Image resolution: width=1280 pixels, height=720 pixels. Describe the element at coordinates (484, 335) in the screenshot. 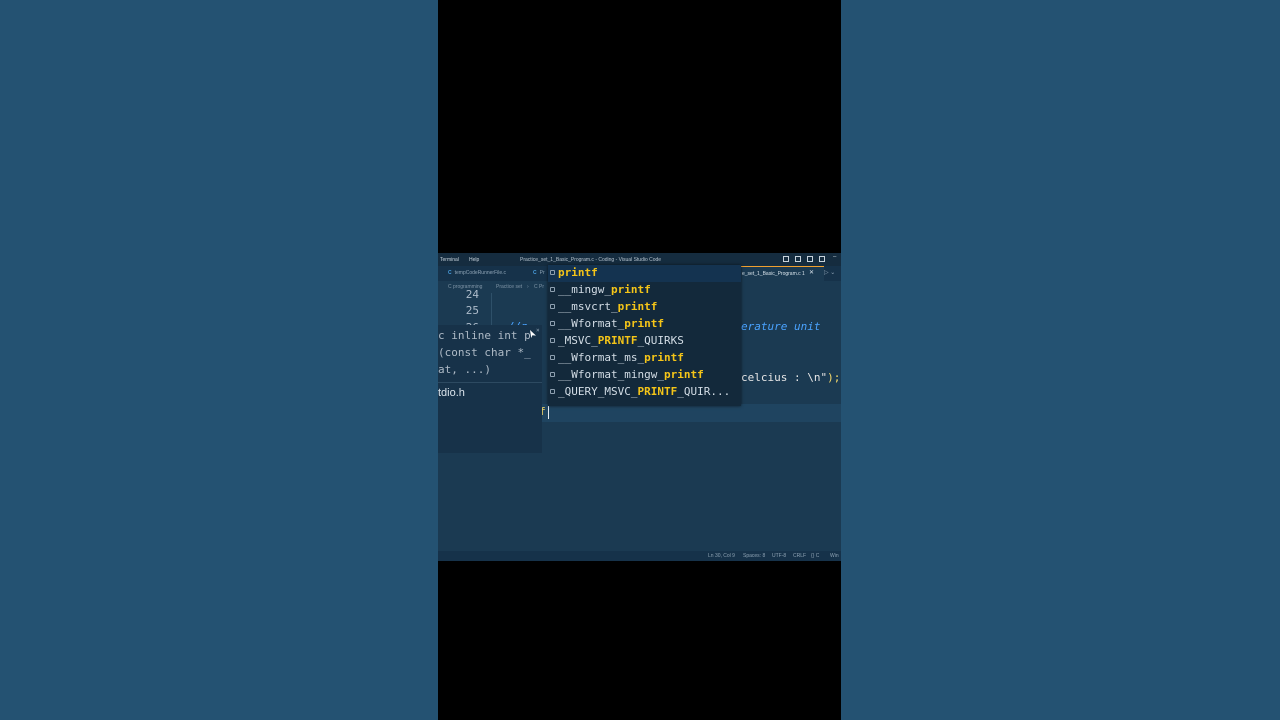

I see `hover-signature-line: c inline int p` at that location.